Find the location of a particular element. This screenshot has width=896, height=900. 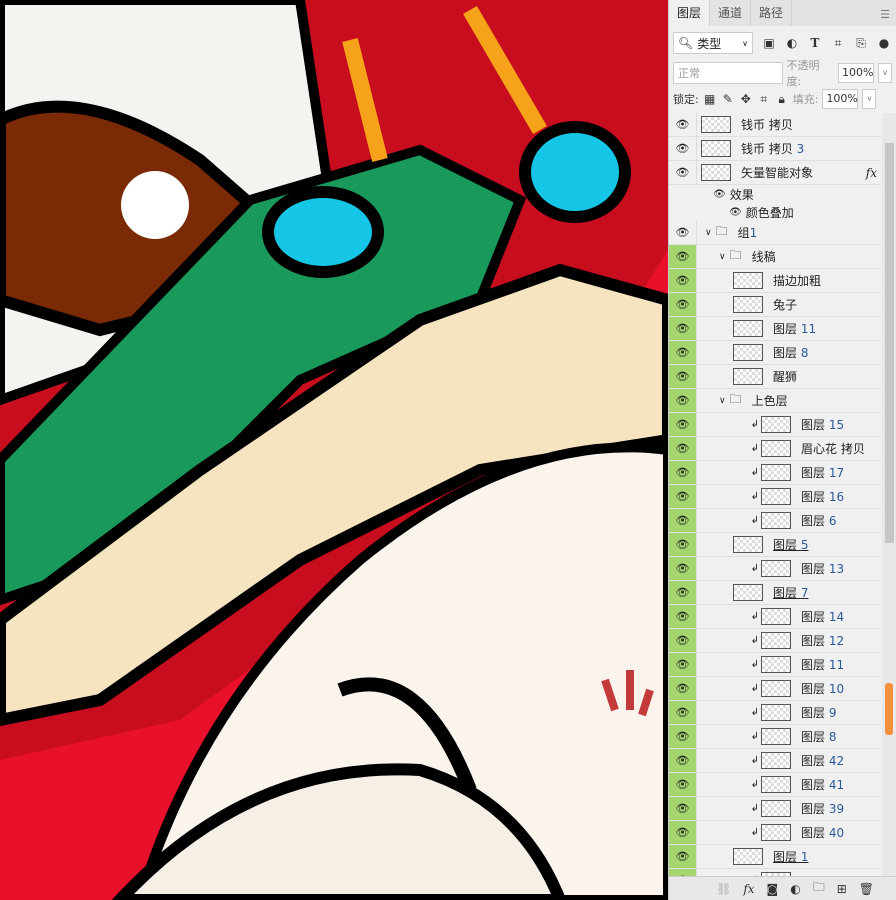

layer-row: 👁︎ 钱币 拷贝 3 is located at coordinates (775, 149).